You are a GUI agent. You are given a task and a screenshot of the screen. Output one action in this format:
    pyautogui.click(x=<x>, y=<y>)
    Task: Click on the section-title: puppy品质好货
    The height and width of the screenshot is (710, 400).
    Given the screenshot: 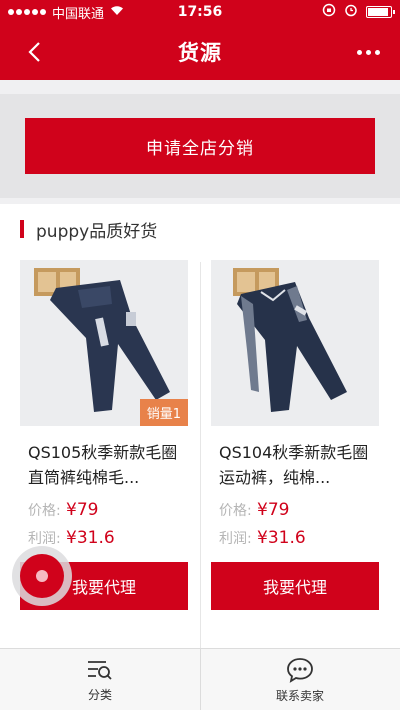 What is the action you would take?
    pyautogui.click(x=97, y=231)
    